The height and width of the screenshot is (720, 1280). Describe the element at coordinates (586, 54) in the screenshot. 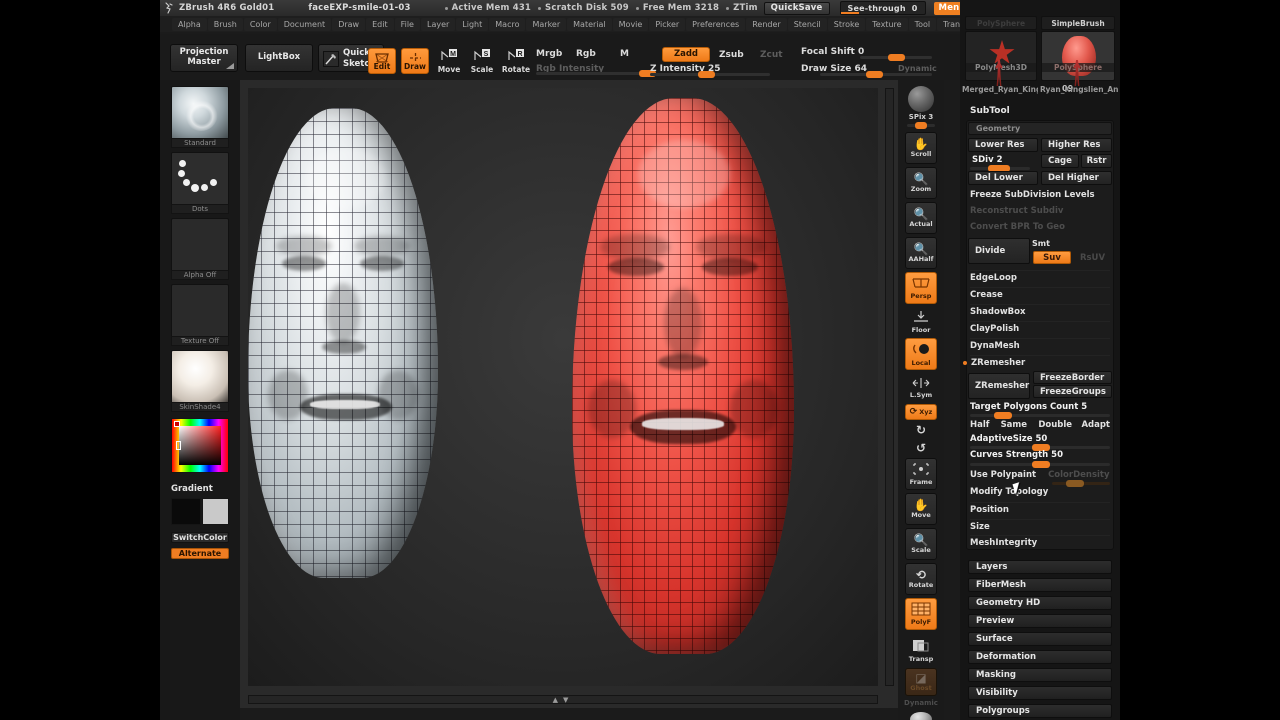

I see `rgb-button: Rgb` at that location.